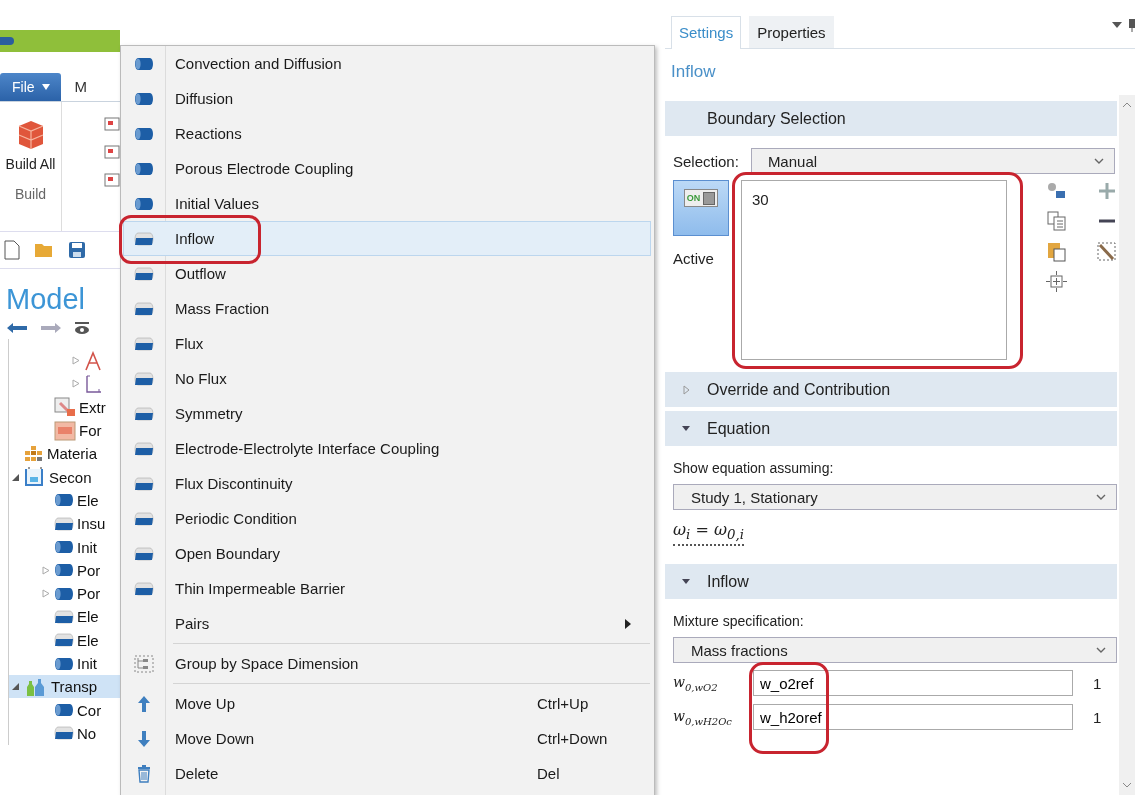  Describe the element at coordinates (45, 87) in the screenshot. I see `caret-icon` at that location.